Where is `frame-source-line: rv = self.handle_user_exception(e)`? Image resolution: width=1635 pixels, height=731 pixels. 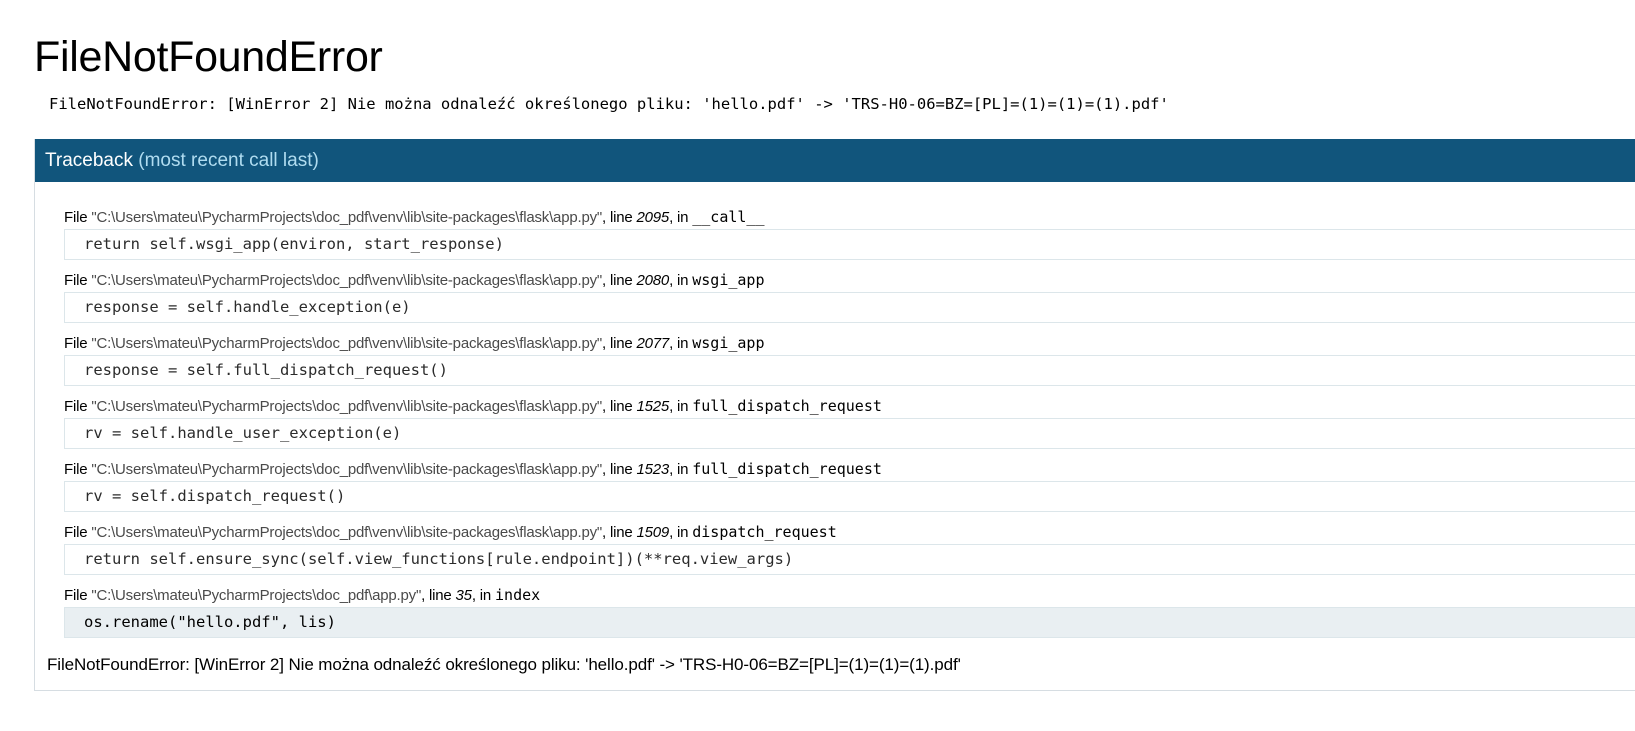 frame-source-line: rv = self.handle_user_exception(e) is located at coordinates (849, 433).